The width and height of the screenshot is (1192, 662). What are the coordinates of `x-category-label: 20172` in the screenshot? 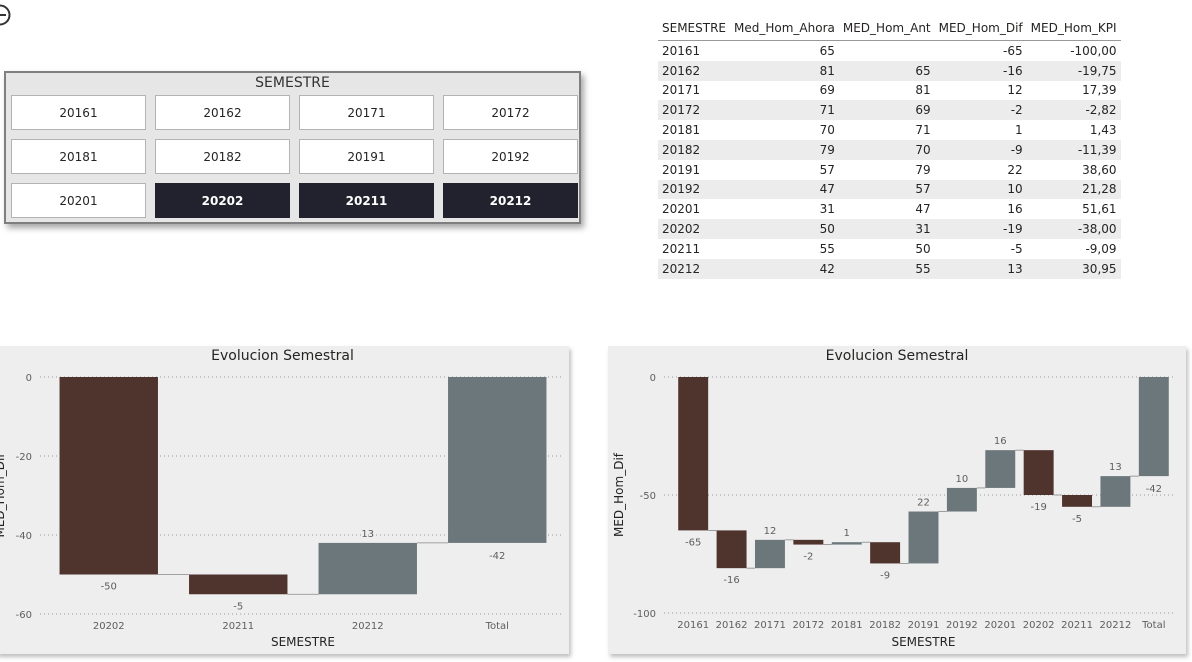 It's located at (808, 625).